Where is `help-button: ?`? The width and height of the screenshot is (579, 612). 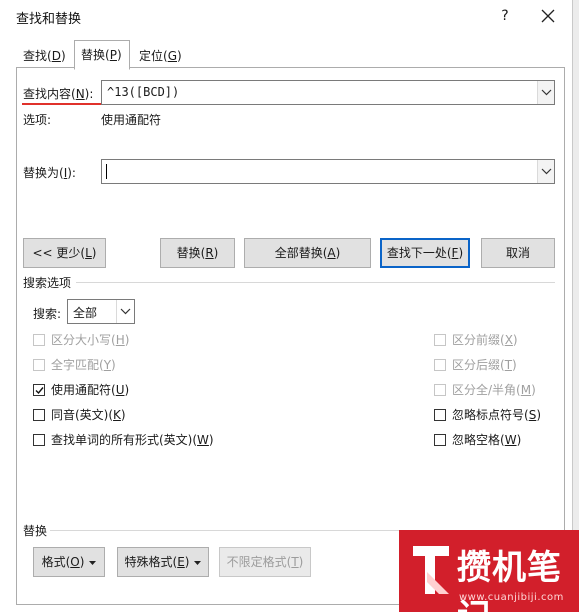 help-button: ? is located at coordinates (505, 16).